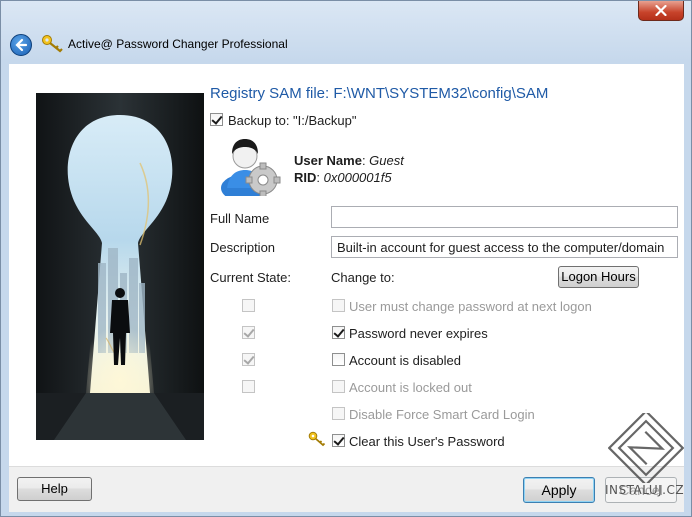  I want to click on rid-row: RID: 0x000001f5, so click(343, 177).